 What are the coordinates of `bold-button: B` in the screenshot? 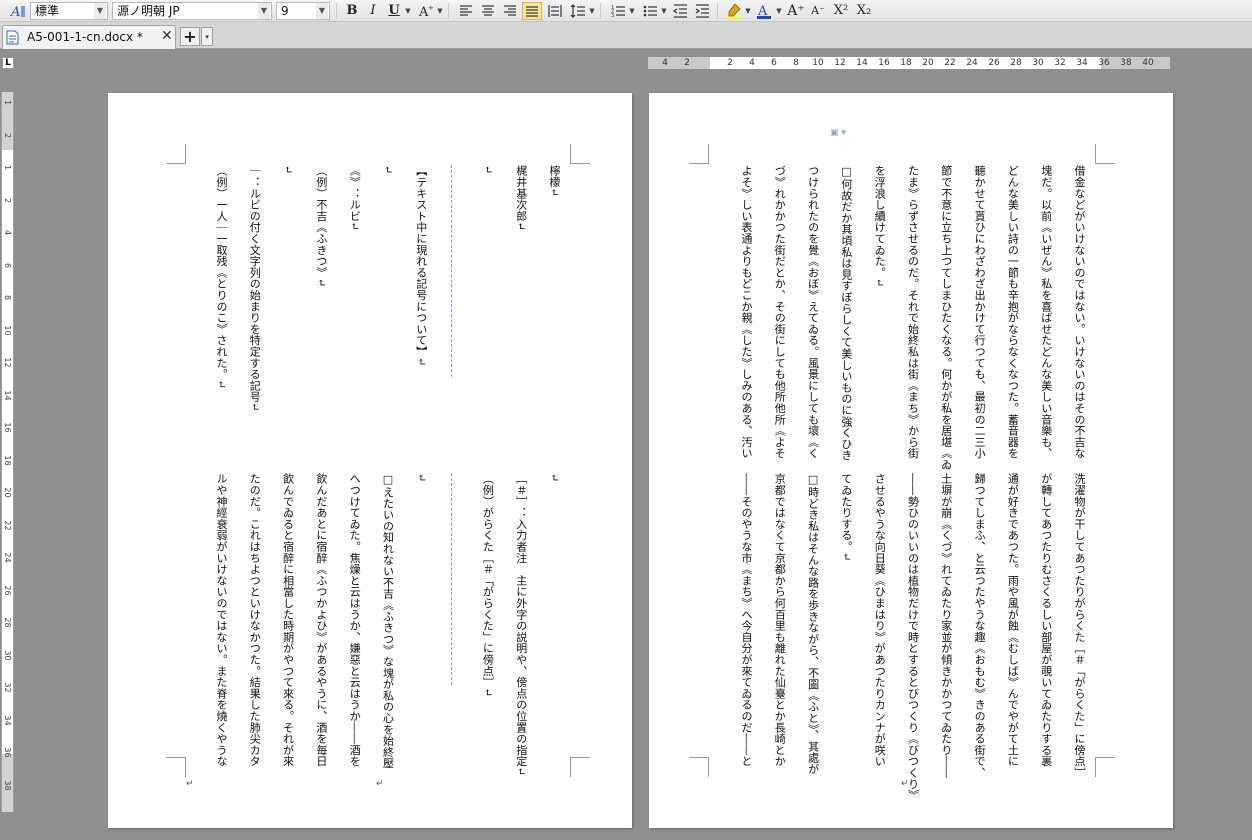 It's located at (352, 11).